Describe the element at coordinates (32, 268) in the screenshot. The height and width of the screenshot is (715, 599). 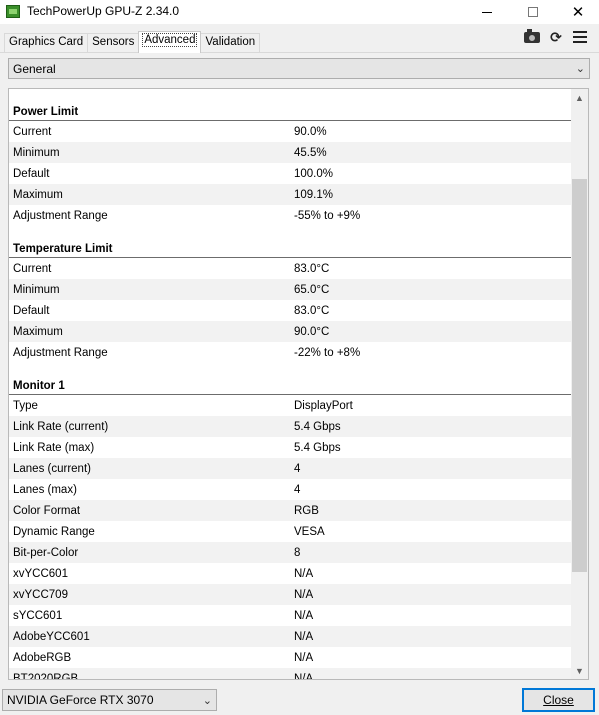
I see `info-row-label: Current` at that location.